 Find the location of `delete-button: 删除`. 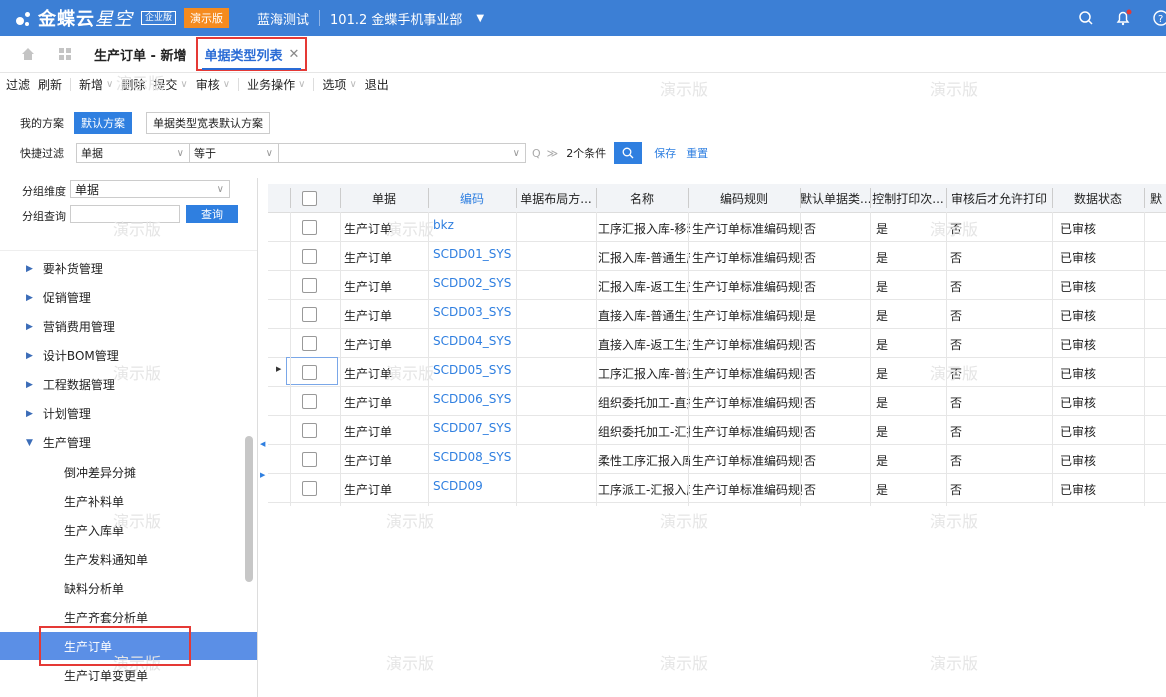

delete-button: 删除 is located at coordinates (133, 84).